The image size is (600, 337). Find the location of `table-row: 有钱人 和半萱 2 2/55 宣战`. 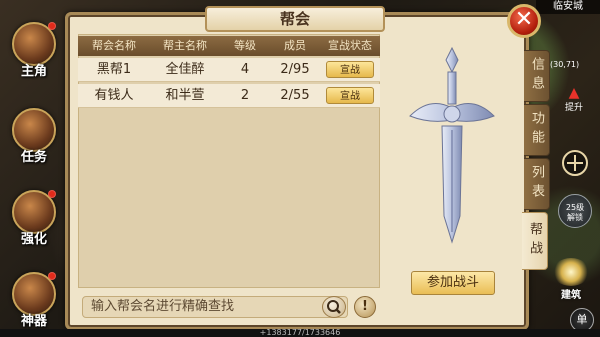

table-row: 有钱人 和半萱 2 2/55 宣战 is located at coordinates (229, 96).